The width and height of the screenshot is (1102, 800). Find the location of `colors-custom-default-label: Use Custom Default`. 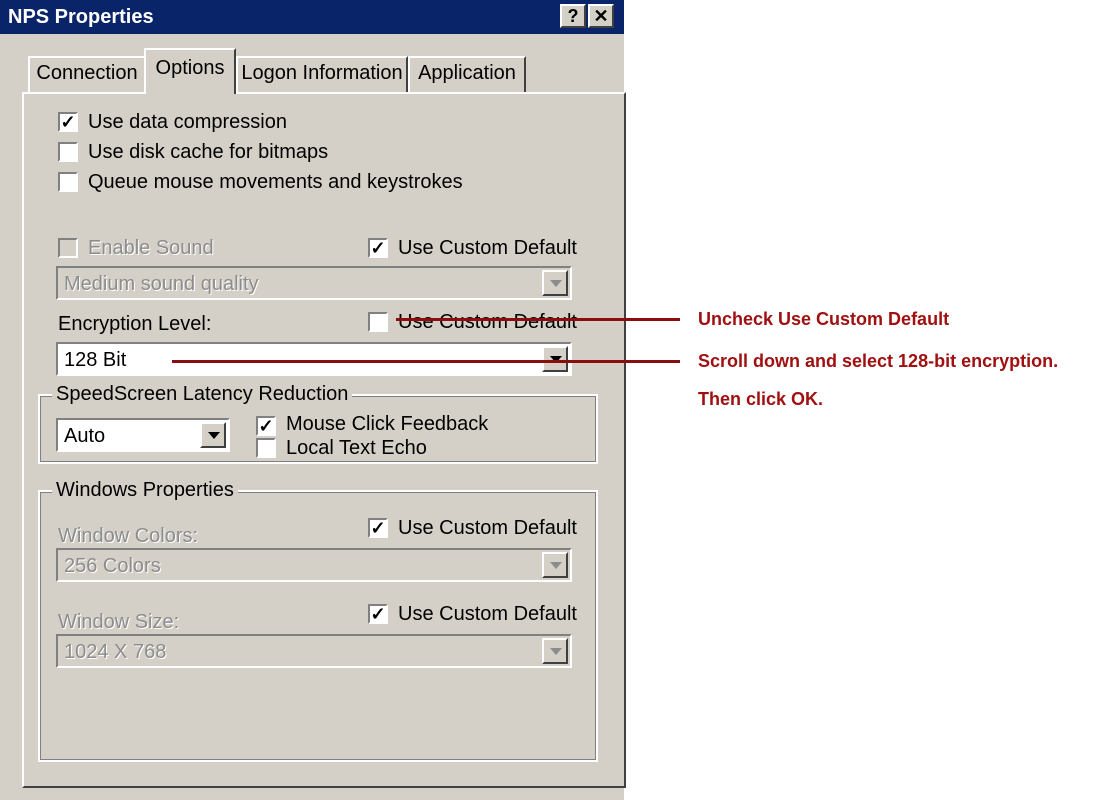

colors-custom-default-label: Use Custom Default is located at coordinates (487, 528).